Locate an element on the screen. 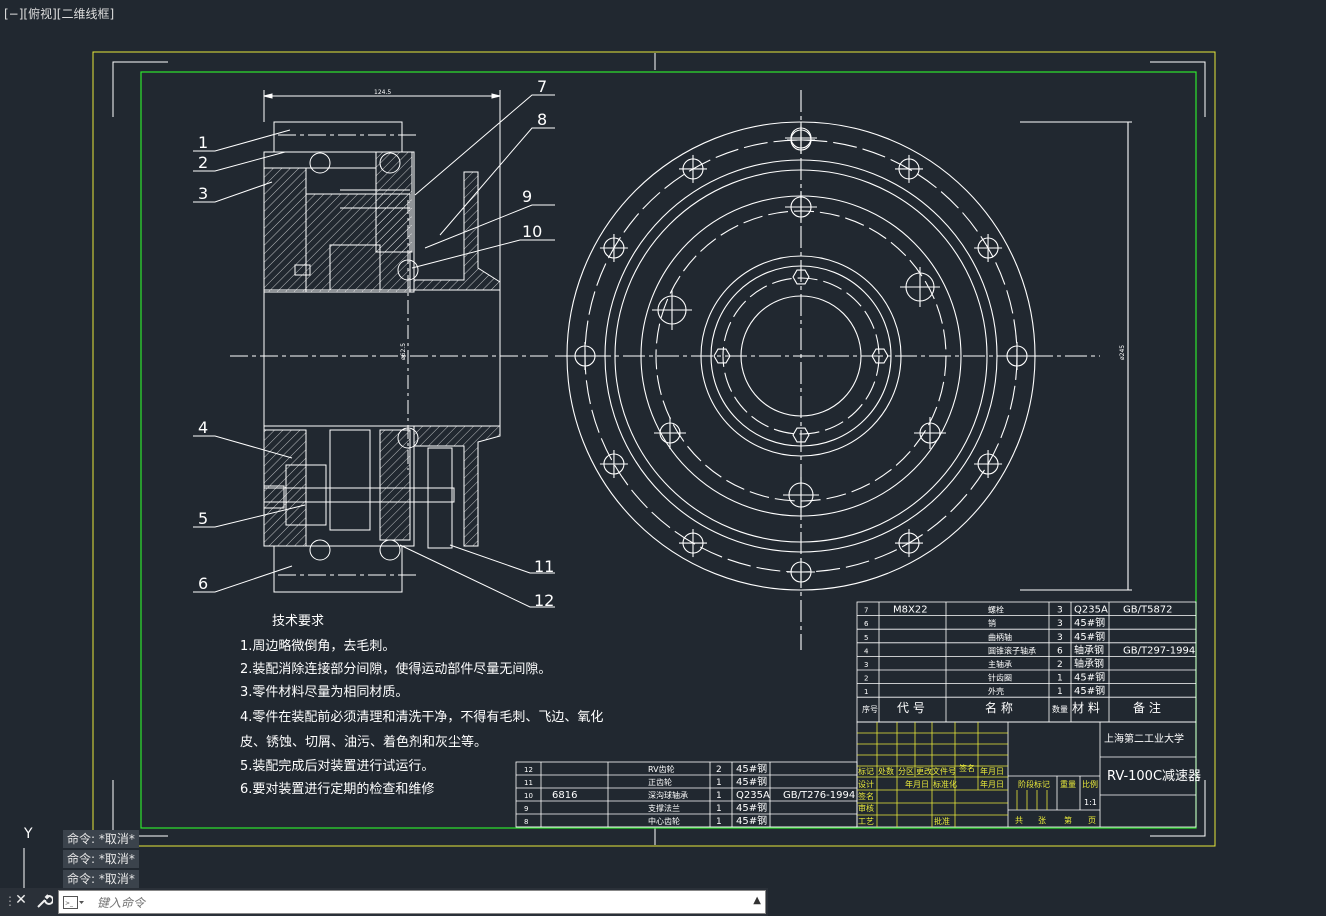  tb-weight: 重量 is located at coordinates (1068, 784).